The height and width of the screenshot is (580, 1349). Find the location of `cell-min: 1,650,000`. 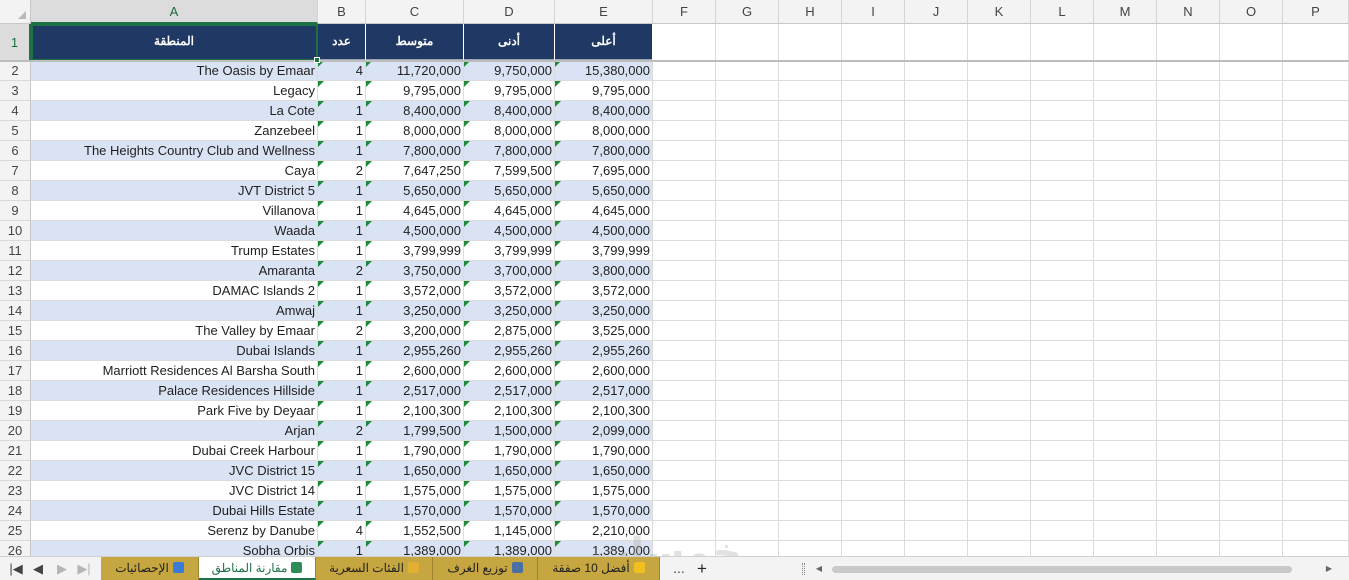

cell-min: 1,650,000 is located at coordinates (509, 471).